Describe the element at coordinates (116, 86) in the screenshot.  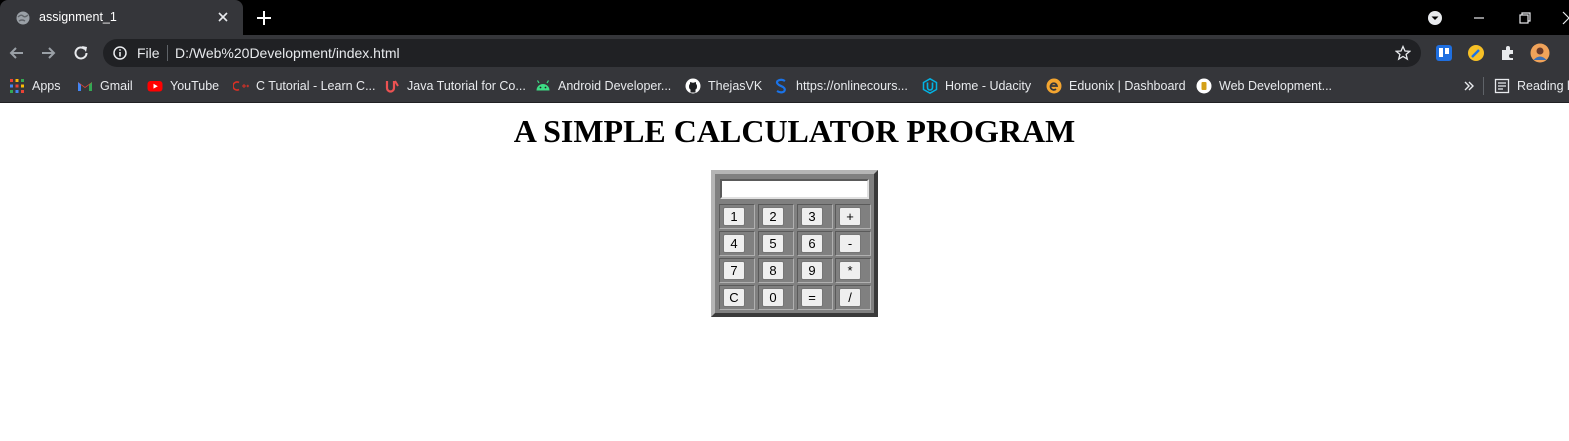
I see `bookmark-label: Gmail` at that location.